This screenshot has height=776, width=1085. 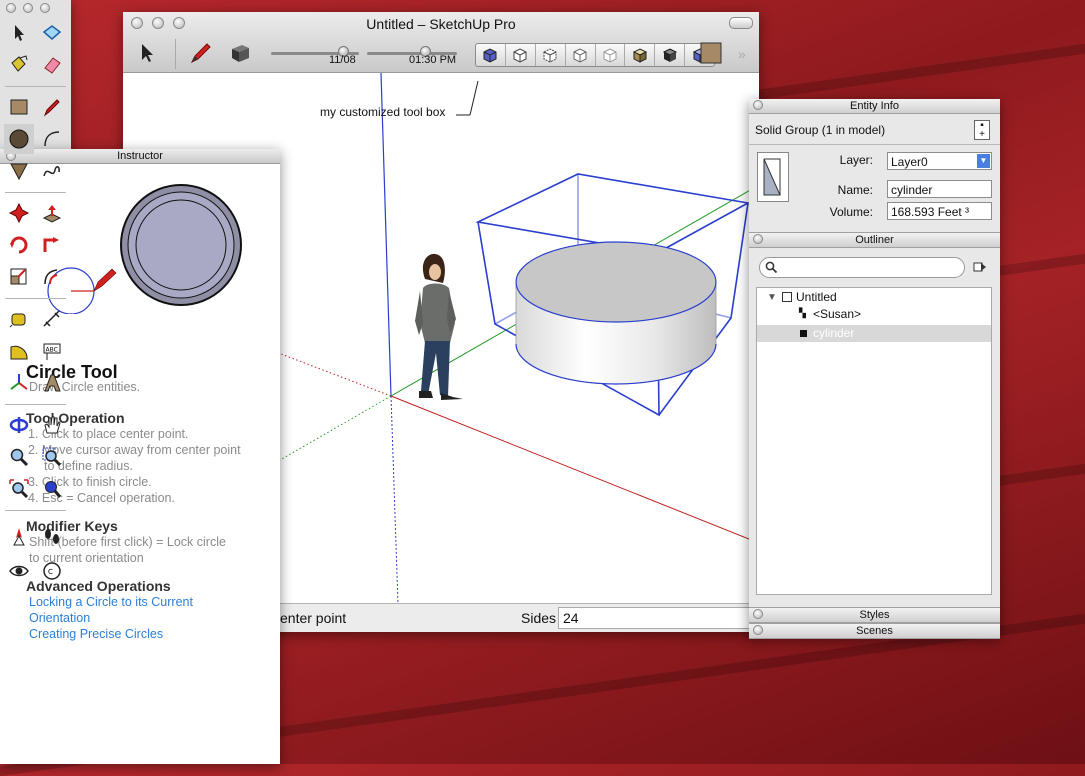 I want to click on outliner-title: Outliner, so click(x=874, y=240).